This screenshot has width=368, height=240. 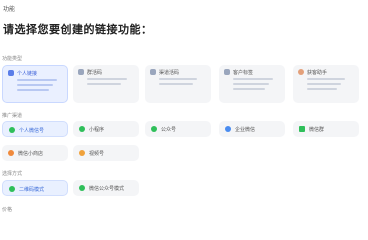 What do you see at coordinates (12, 174) in the screenshot?
I see `section-label-mode: 选择方式` at bounding box center [12, 174].